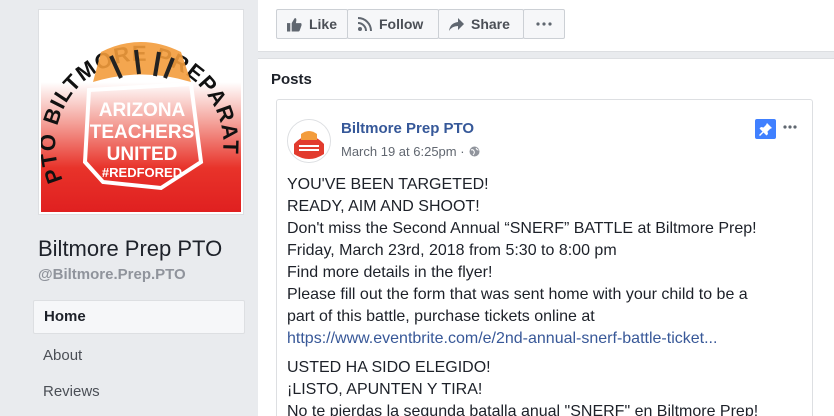  I want to click on nav-item-about: About, so click(139, 356).